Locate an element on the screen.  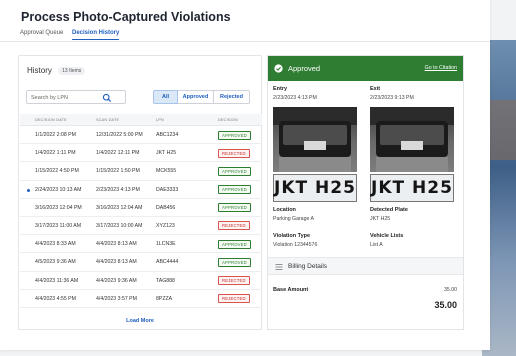
location-value: Parking Garage A is located at coordinates (293, 219).